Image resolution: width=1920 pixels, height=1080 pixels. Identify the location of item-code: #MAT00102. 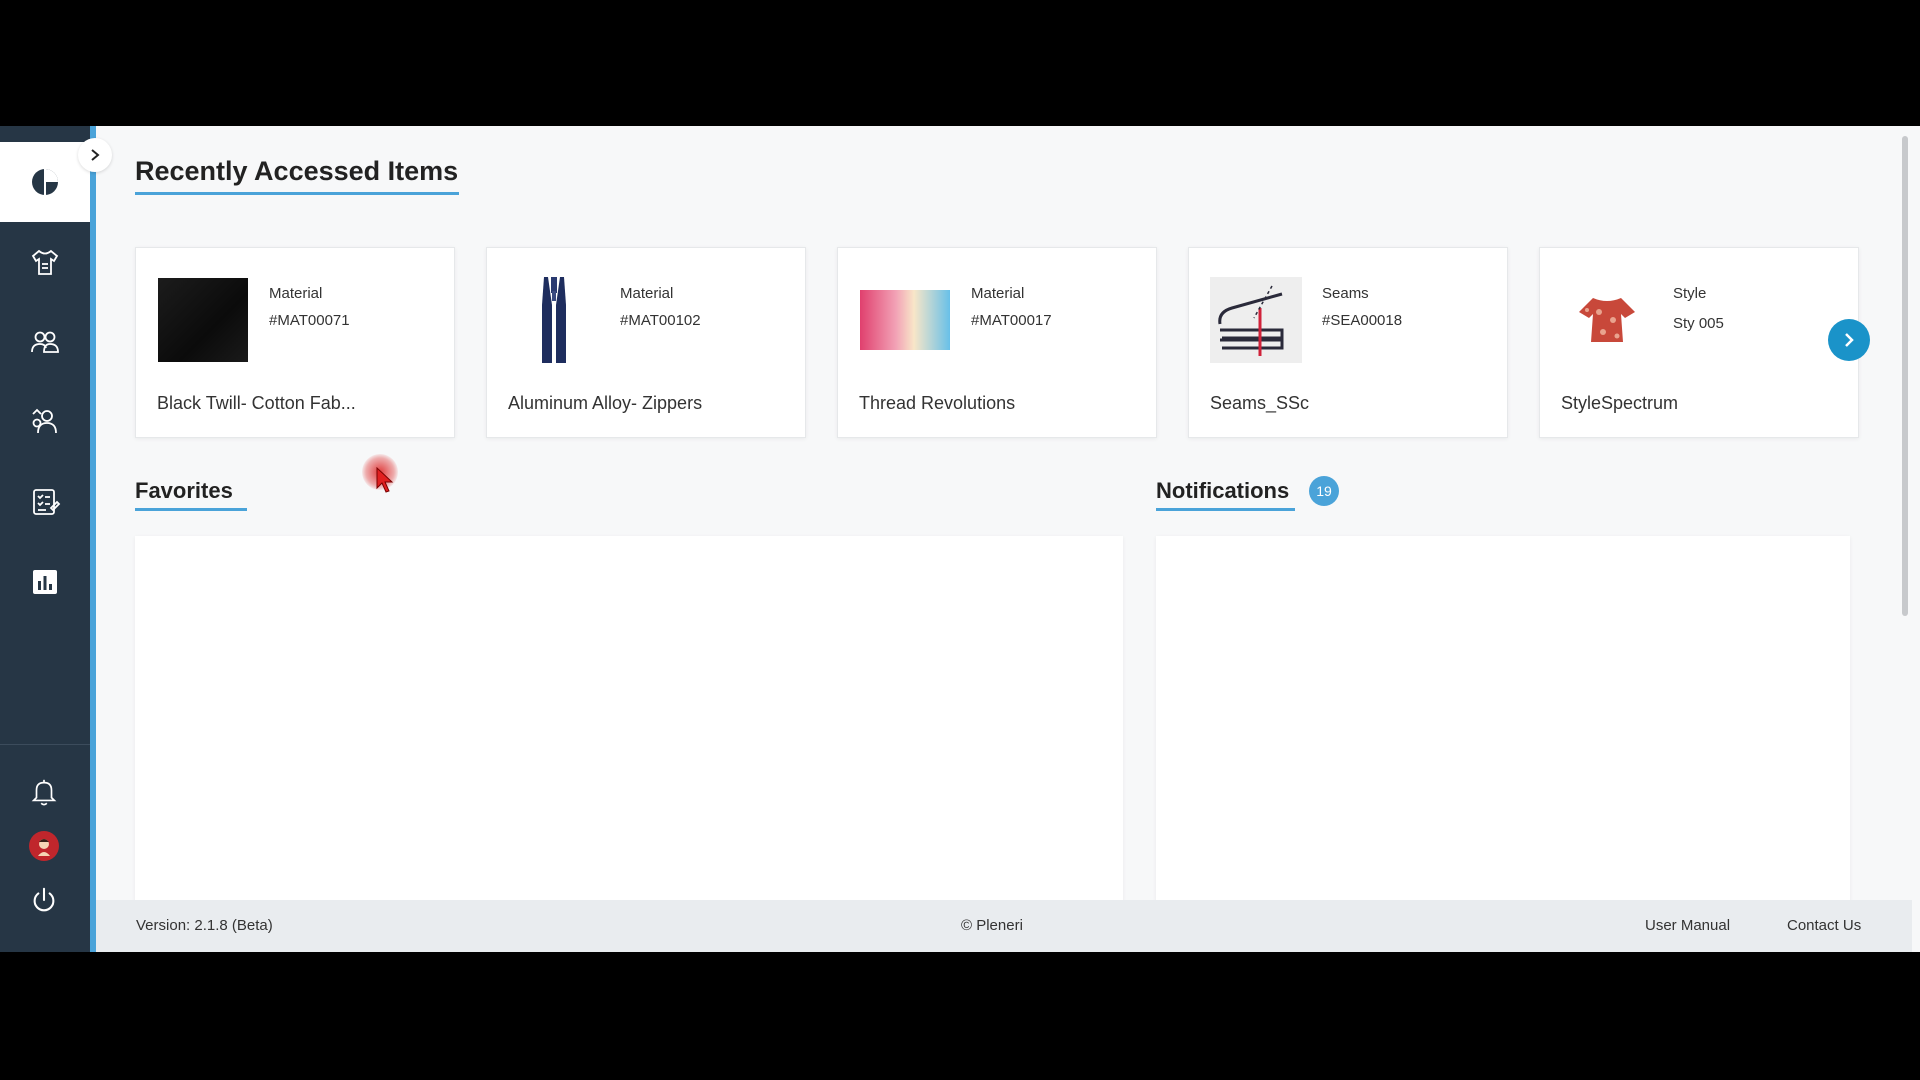
(660, 320).